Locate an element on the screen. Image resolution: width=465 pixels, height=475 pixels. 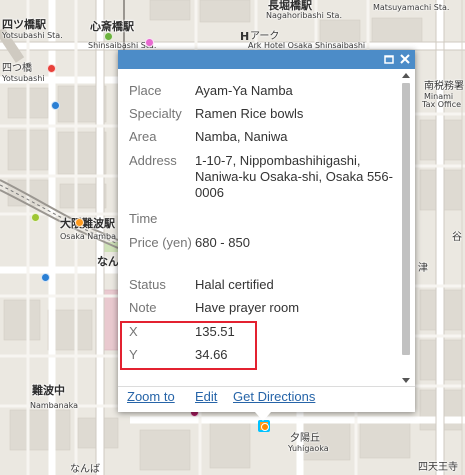
scroll-up-icon is located at coordinates (406, 75).